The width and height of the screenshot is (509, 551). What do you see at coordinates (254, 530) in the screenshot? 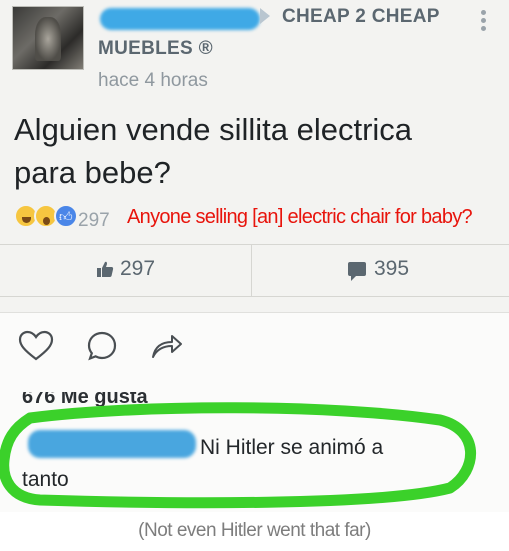
I see `translation-caption: (Not even Hitler went that far)` at bounding box center [254, 530].